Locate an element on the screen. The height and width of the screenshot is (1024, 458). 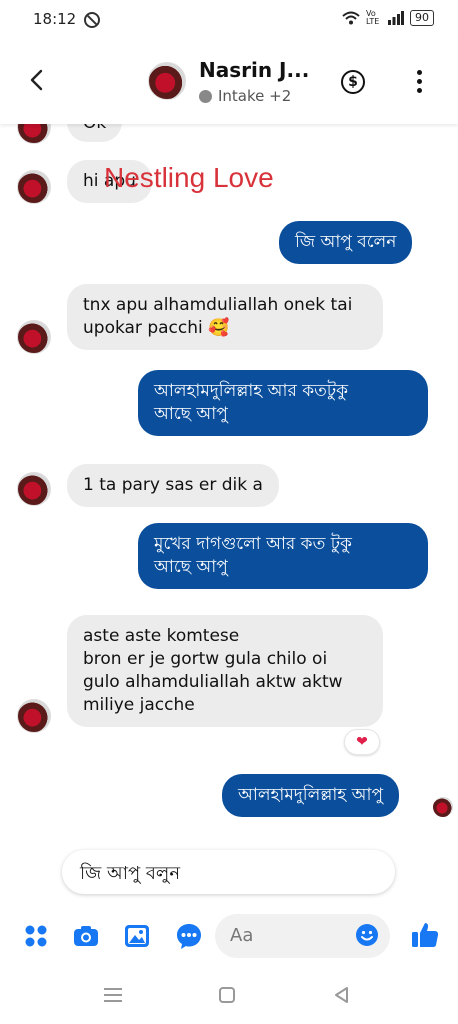
thumbs-up-icon is located at coordinates (425, 935).